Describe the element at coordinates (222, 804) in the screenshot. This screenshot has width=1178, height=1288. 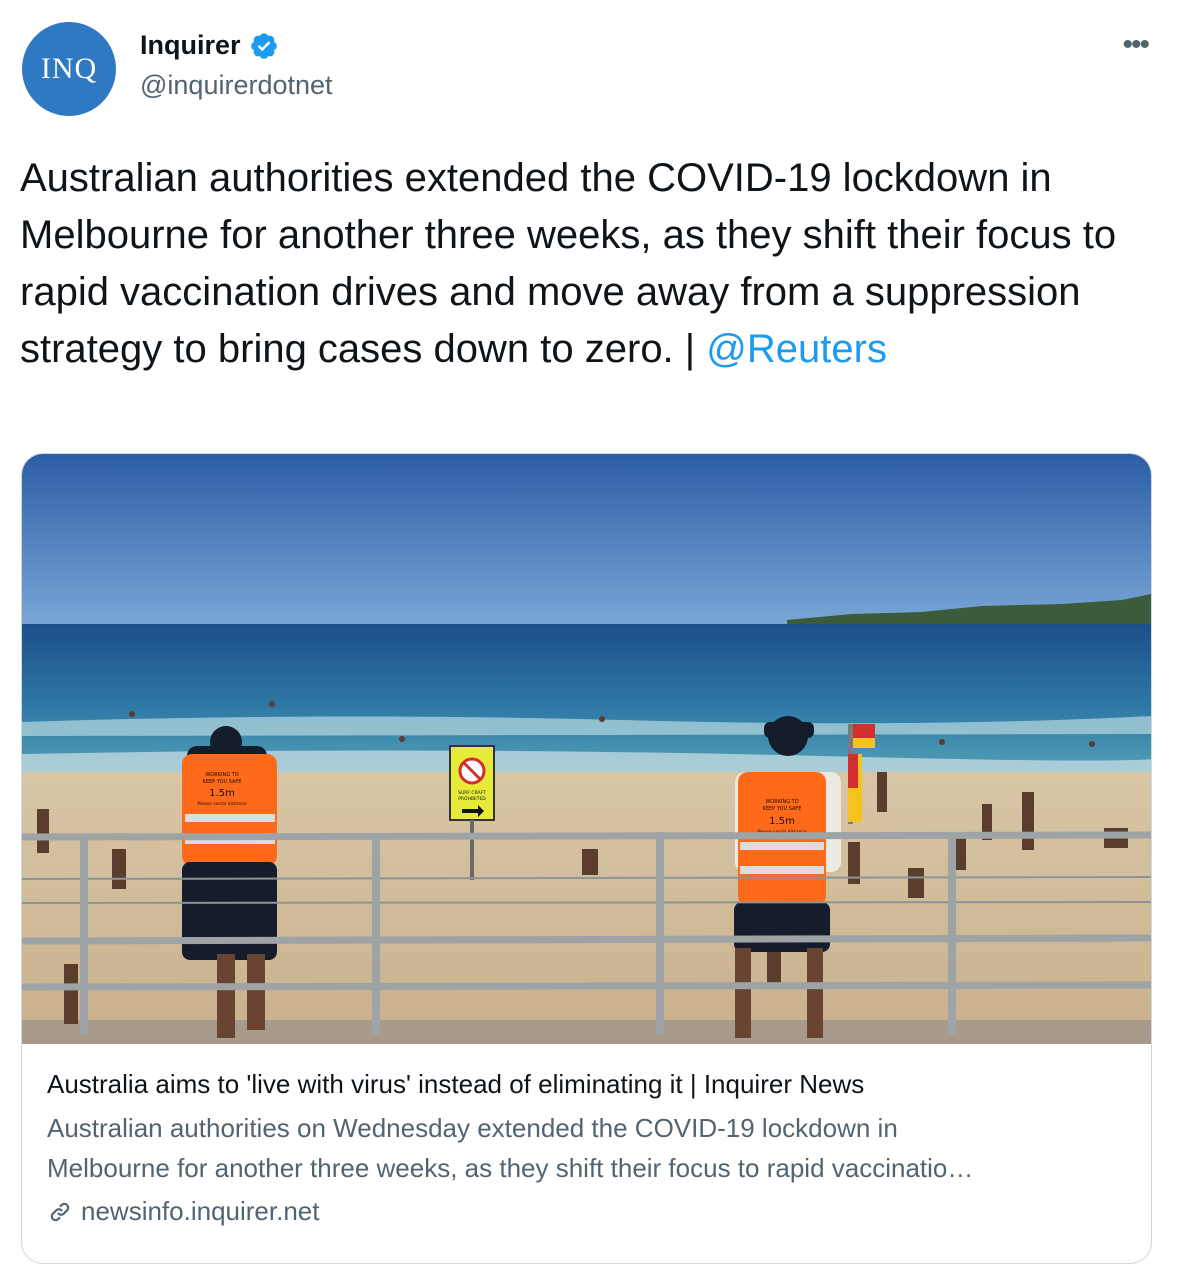
I see `vest-text-4: Please social distance` at that location.